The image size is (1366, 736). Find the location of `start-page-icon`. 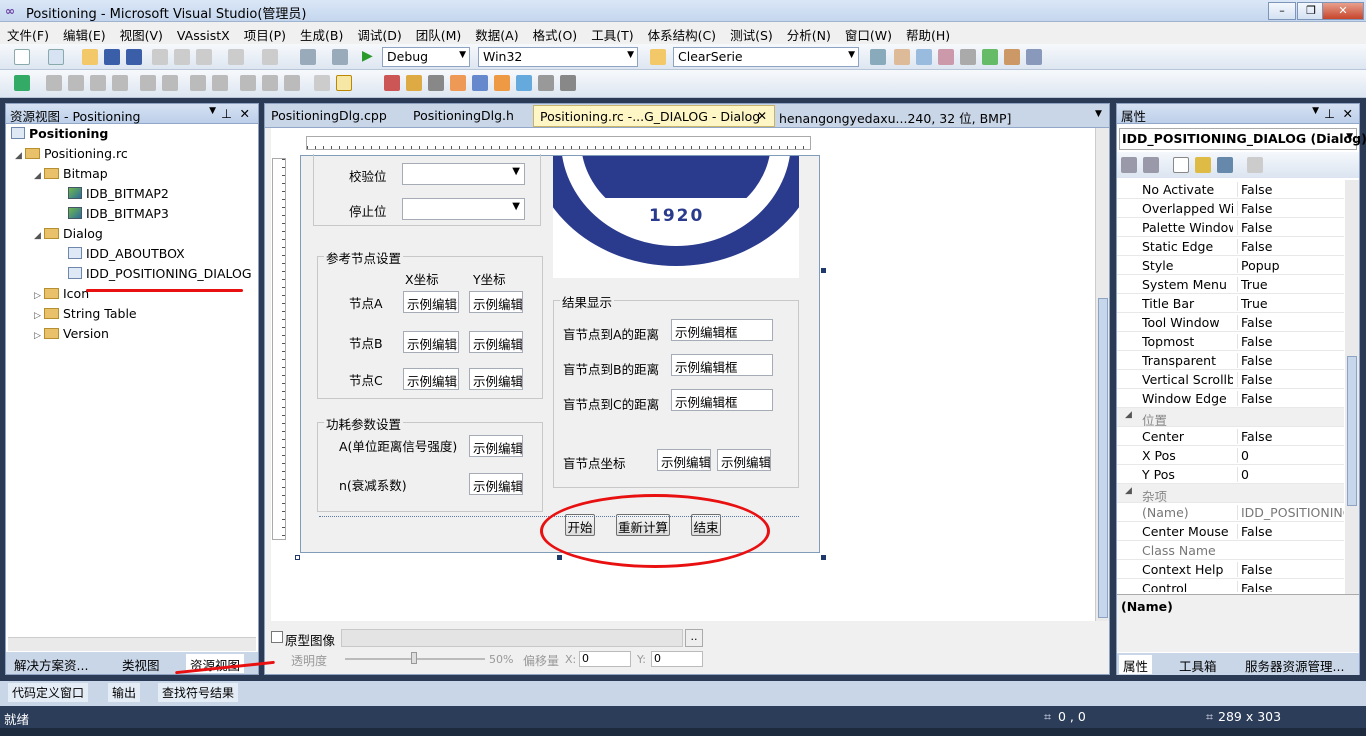

start-page-icon is located at coordinates (990, 57).